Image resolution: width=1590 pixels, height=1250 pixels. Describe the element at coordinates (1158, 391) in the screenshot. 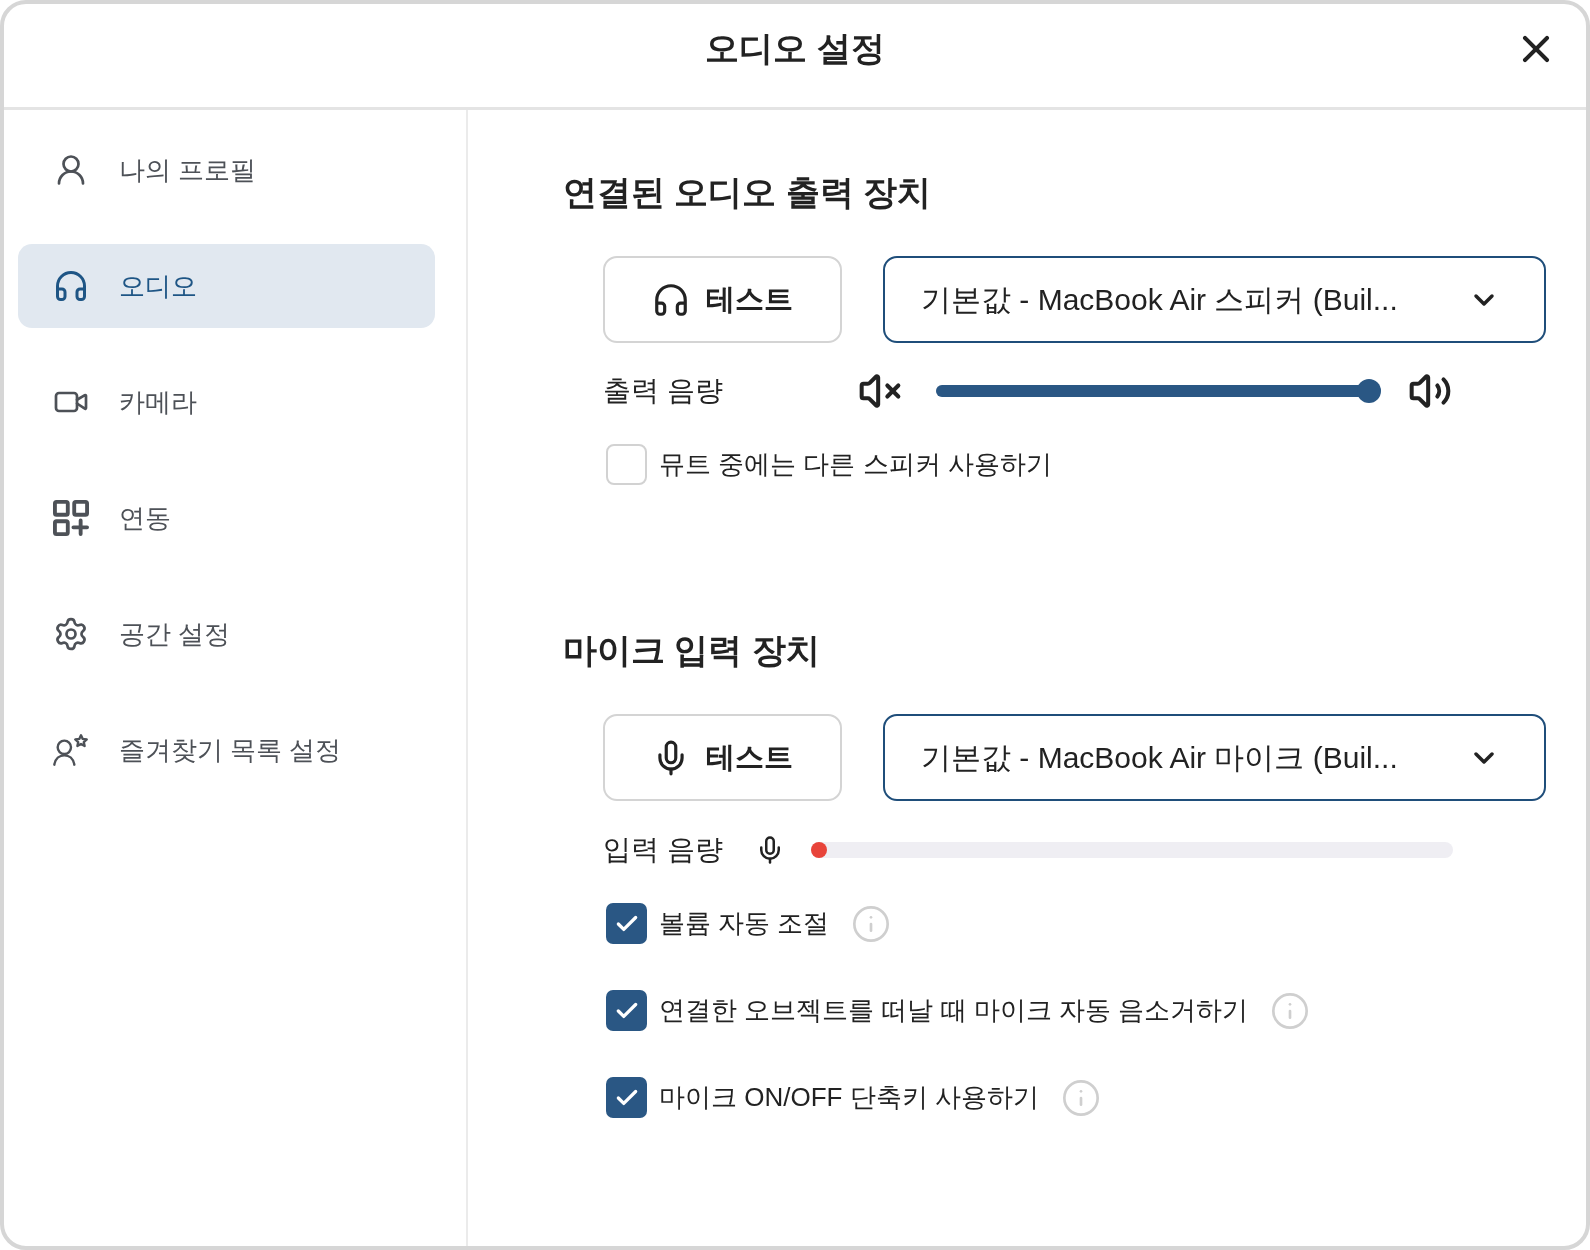

I see `volume-slider` at that location.